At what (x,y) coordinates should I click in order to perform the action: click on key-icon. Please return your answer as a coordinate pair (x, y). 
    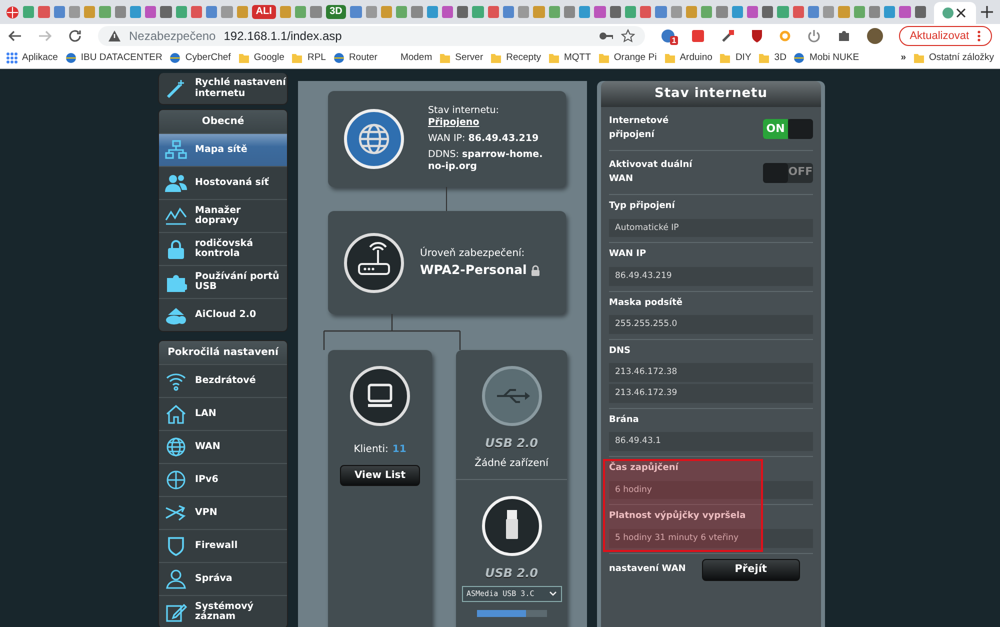
    Looking at the image, I should click on (605, 36).